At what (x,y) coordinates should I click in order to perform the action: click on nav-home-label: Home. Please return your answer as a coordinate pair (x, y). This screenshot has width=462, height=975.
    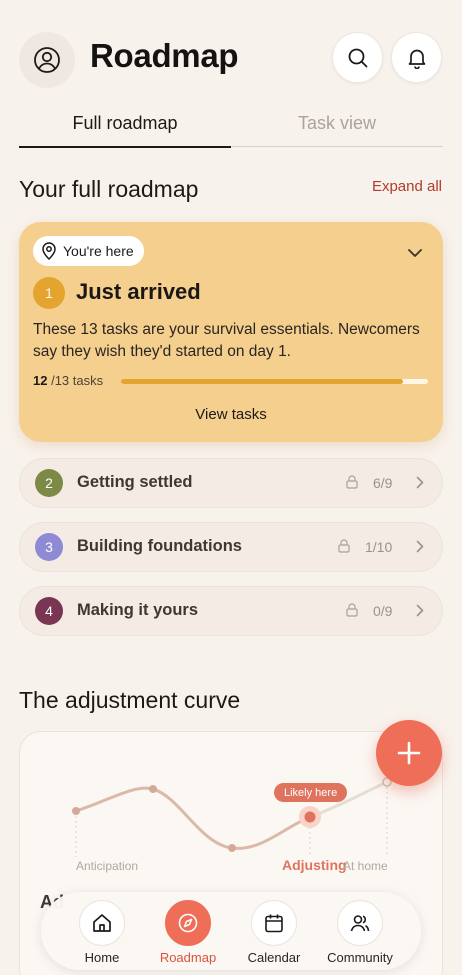
    Looking at the image, I should click on (102, 957).